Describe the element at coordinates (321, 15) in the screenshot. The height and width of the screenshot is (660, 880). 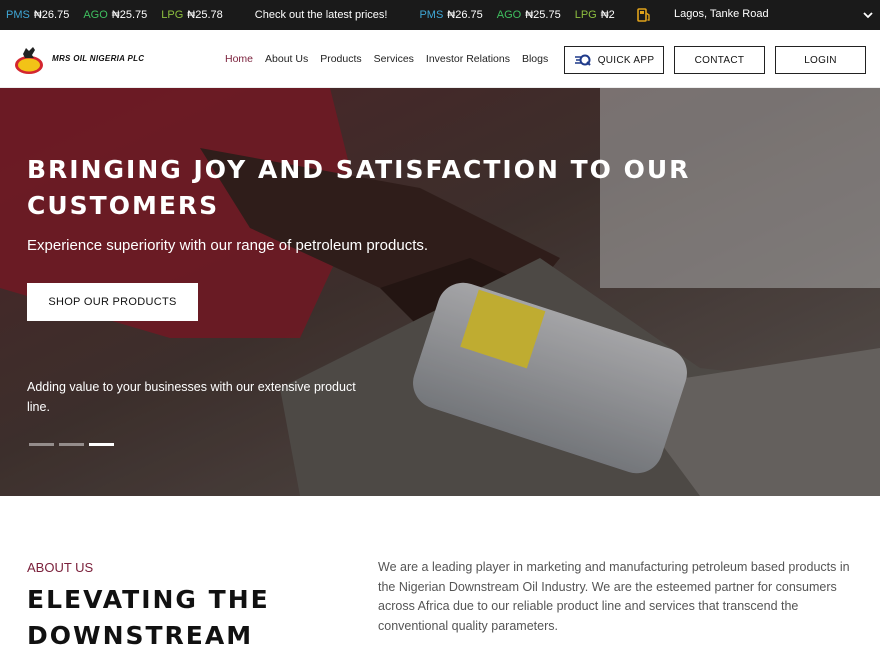
I see `ticker-message: Check out the latest prices!` at that location.